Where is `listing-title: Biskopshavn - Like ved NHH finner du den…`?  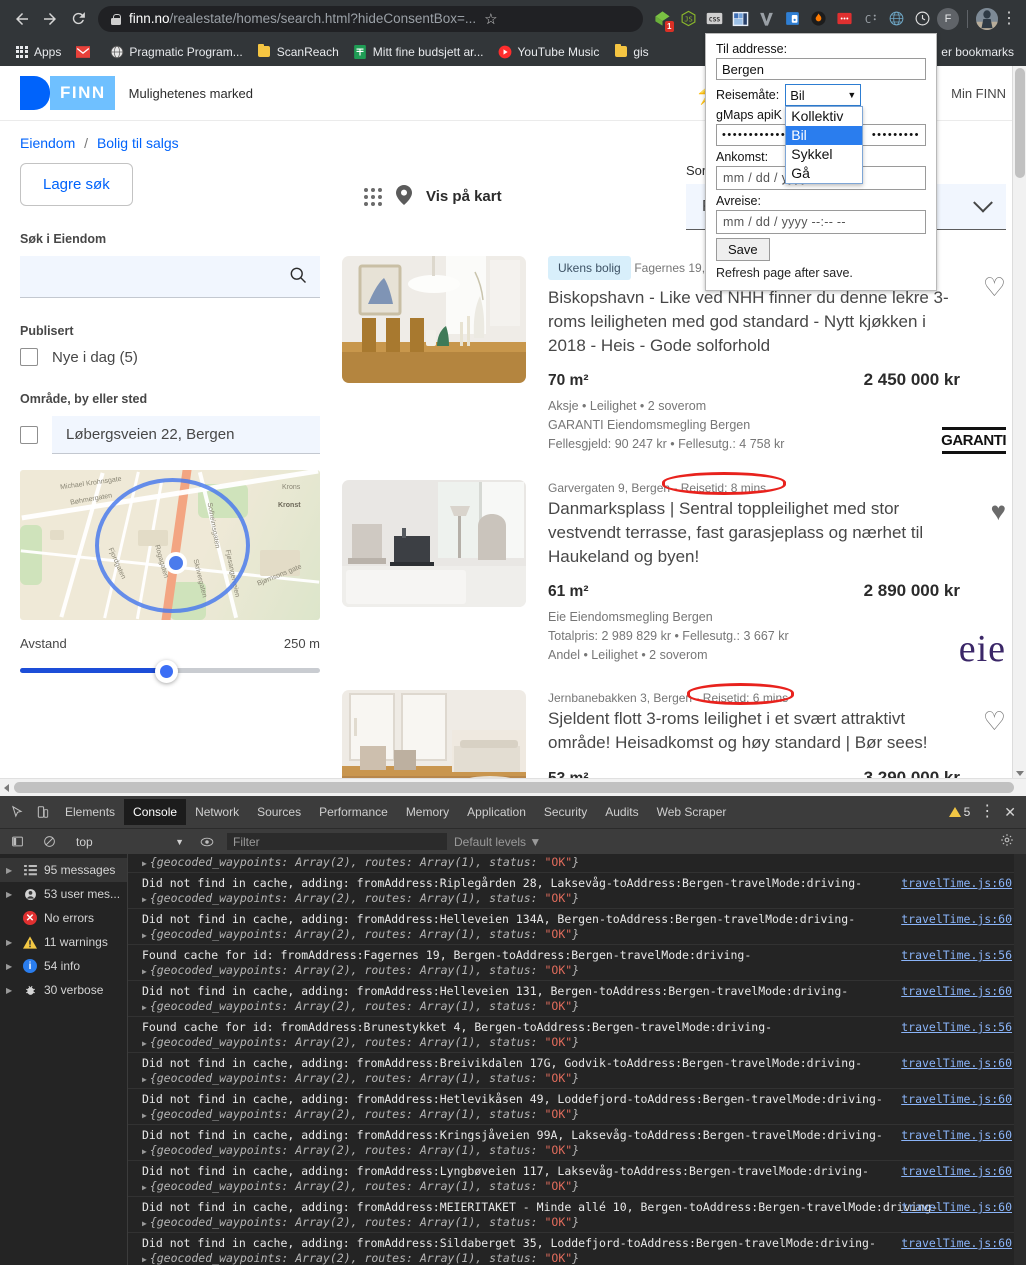
listing-title: Biskopshavn - Like ved NHH finner du den… is located at coordinates (754, 322).